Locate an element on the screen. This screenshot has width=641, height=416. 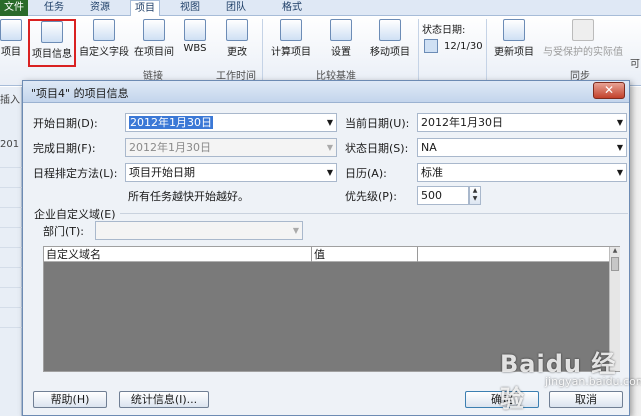
links-between-projects-icon is located at coordinates (154, 30).